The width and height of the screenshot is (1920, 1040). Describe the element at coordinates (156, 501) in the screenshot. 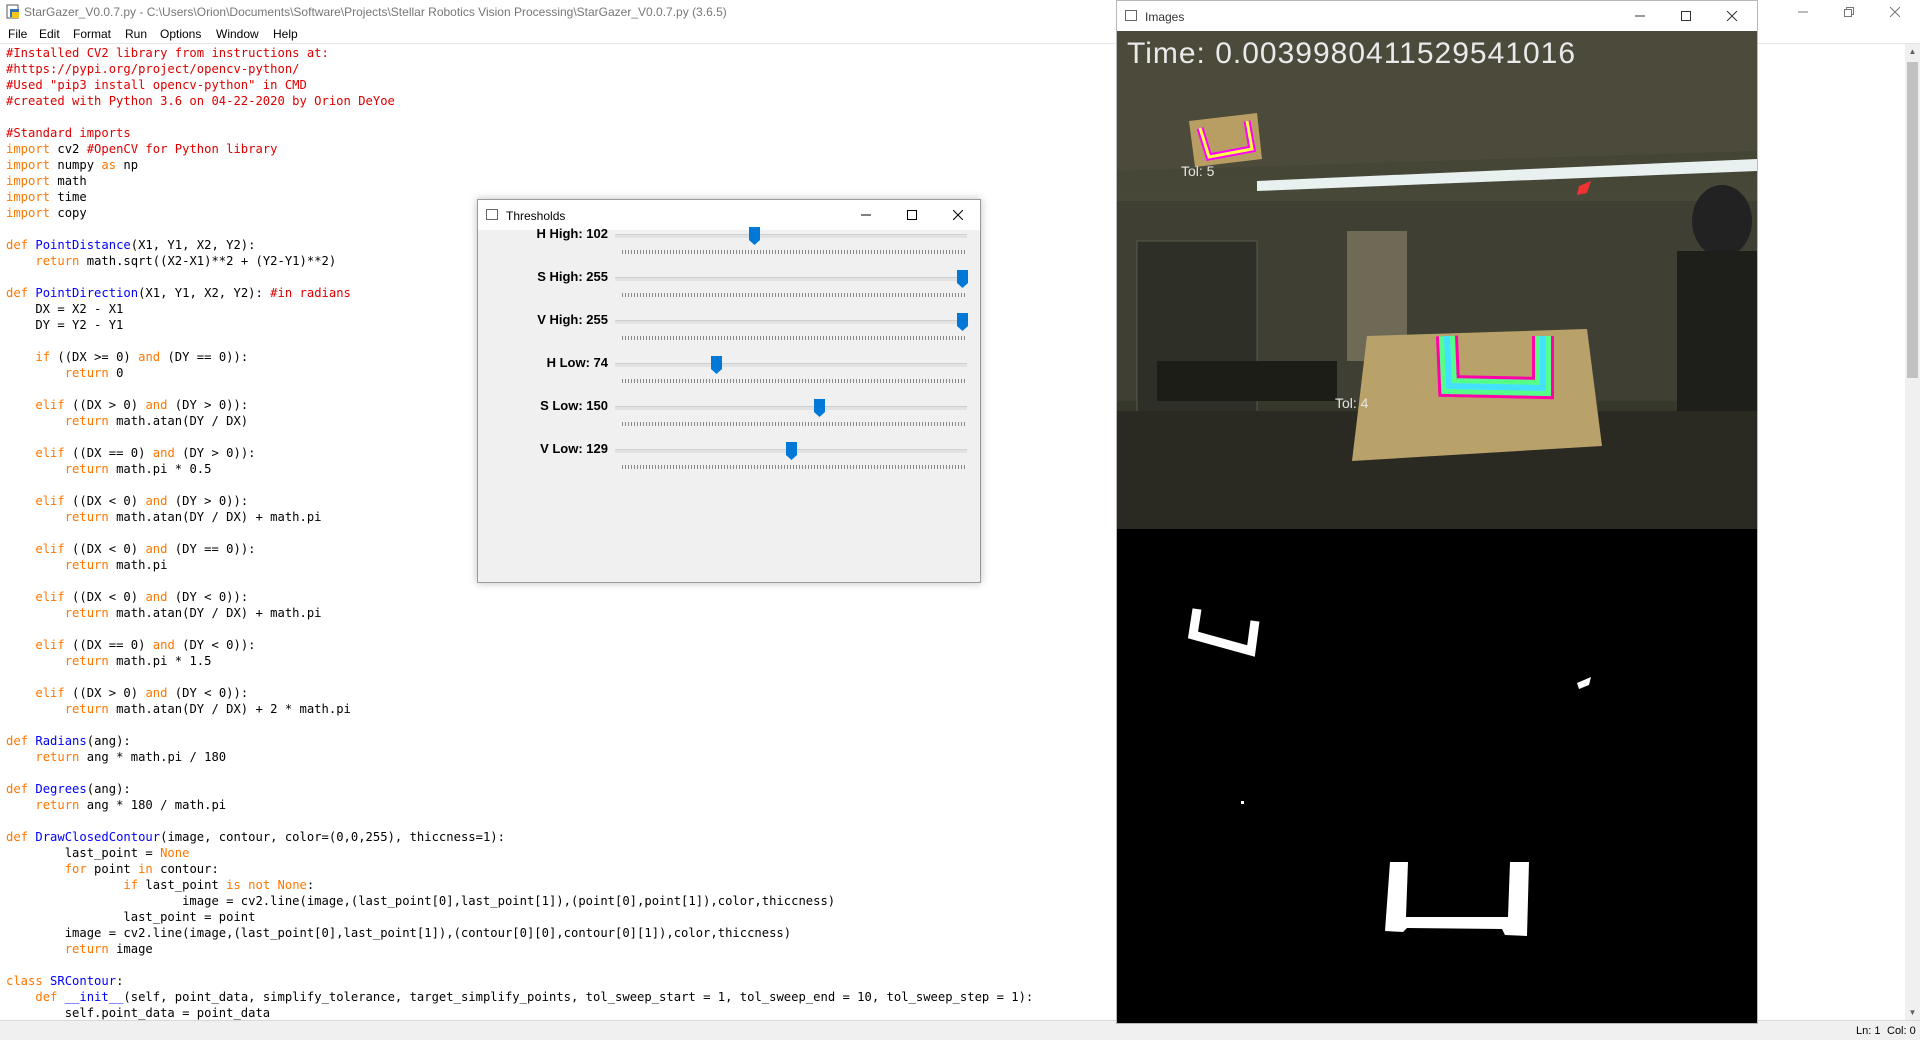

I see `code-token: and` at that location.